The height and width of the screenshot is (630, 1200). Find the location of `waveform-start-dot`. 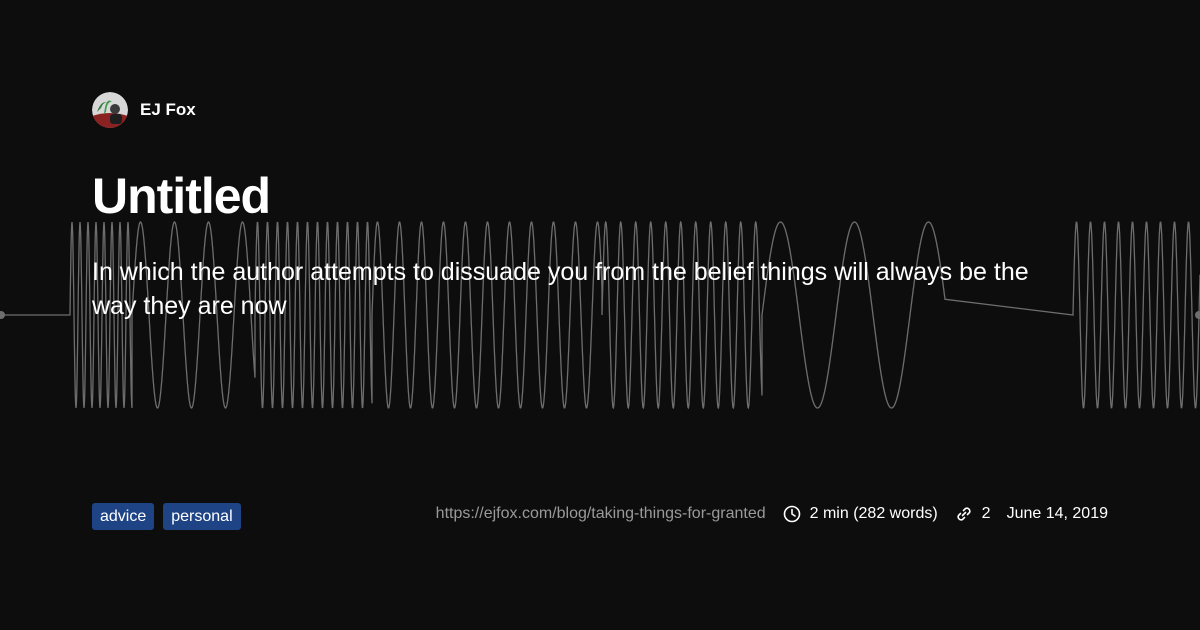

waveform-start-dot is located at coordinates (2, 315).